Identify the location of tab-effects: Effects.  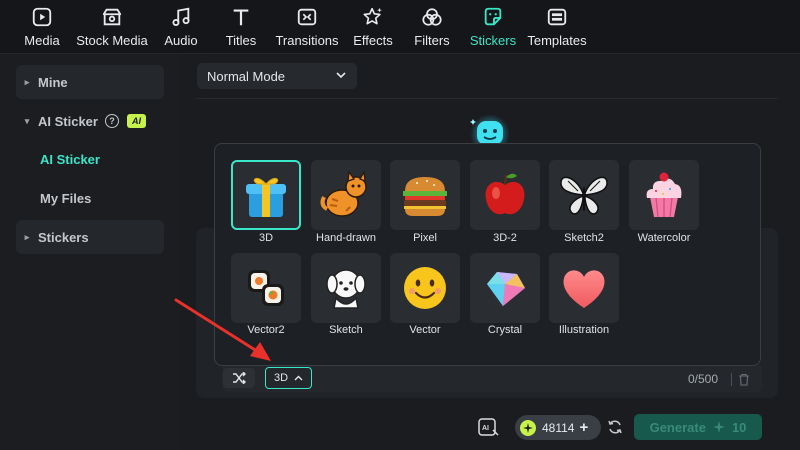
(373, 28).